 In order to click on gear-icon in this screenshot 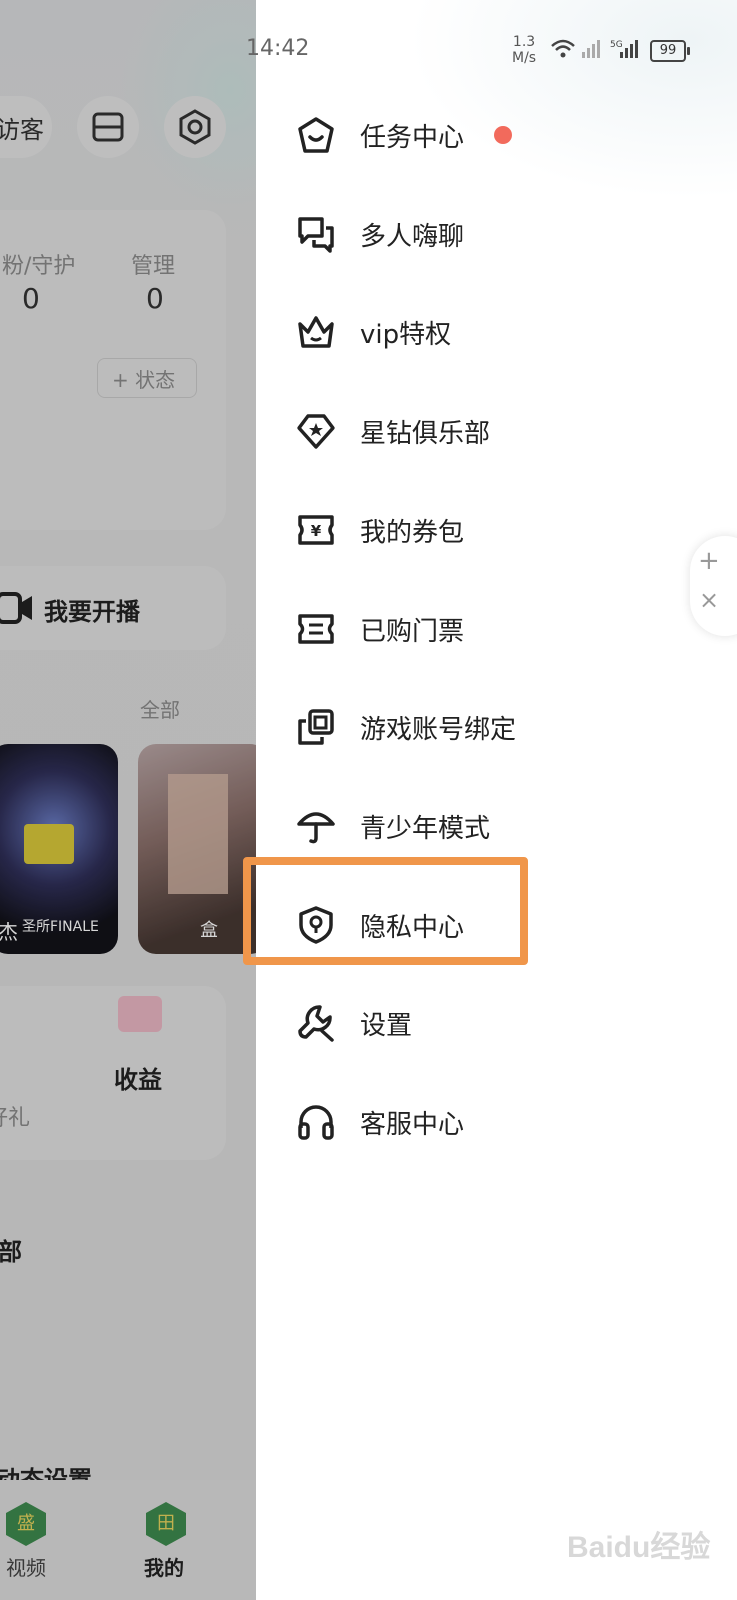, I will do `click(195, 127)`.